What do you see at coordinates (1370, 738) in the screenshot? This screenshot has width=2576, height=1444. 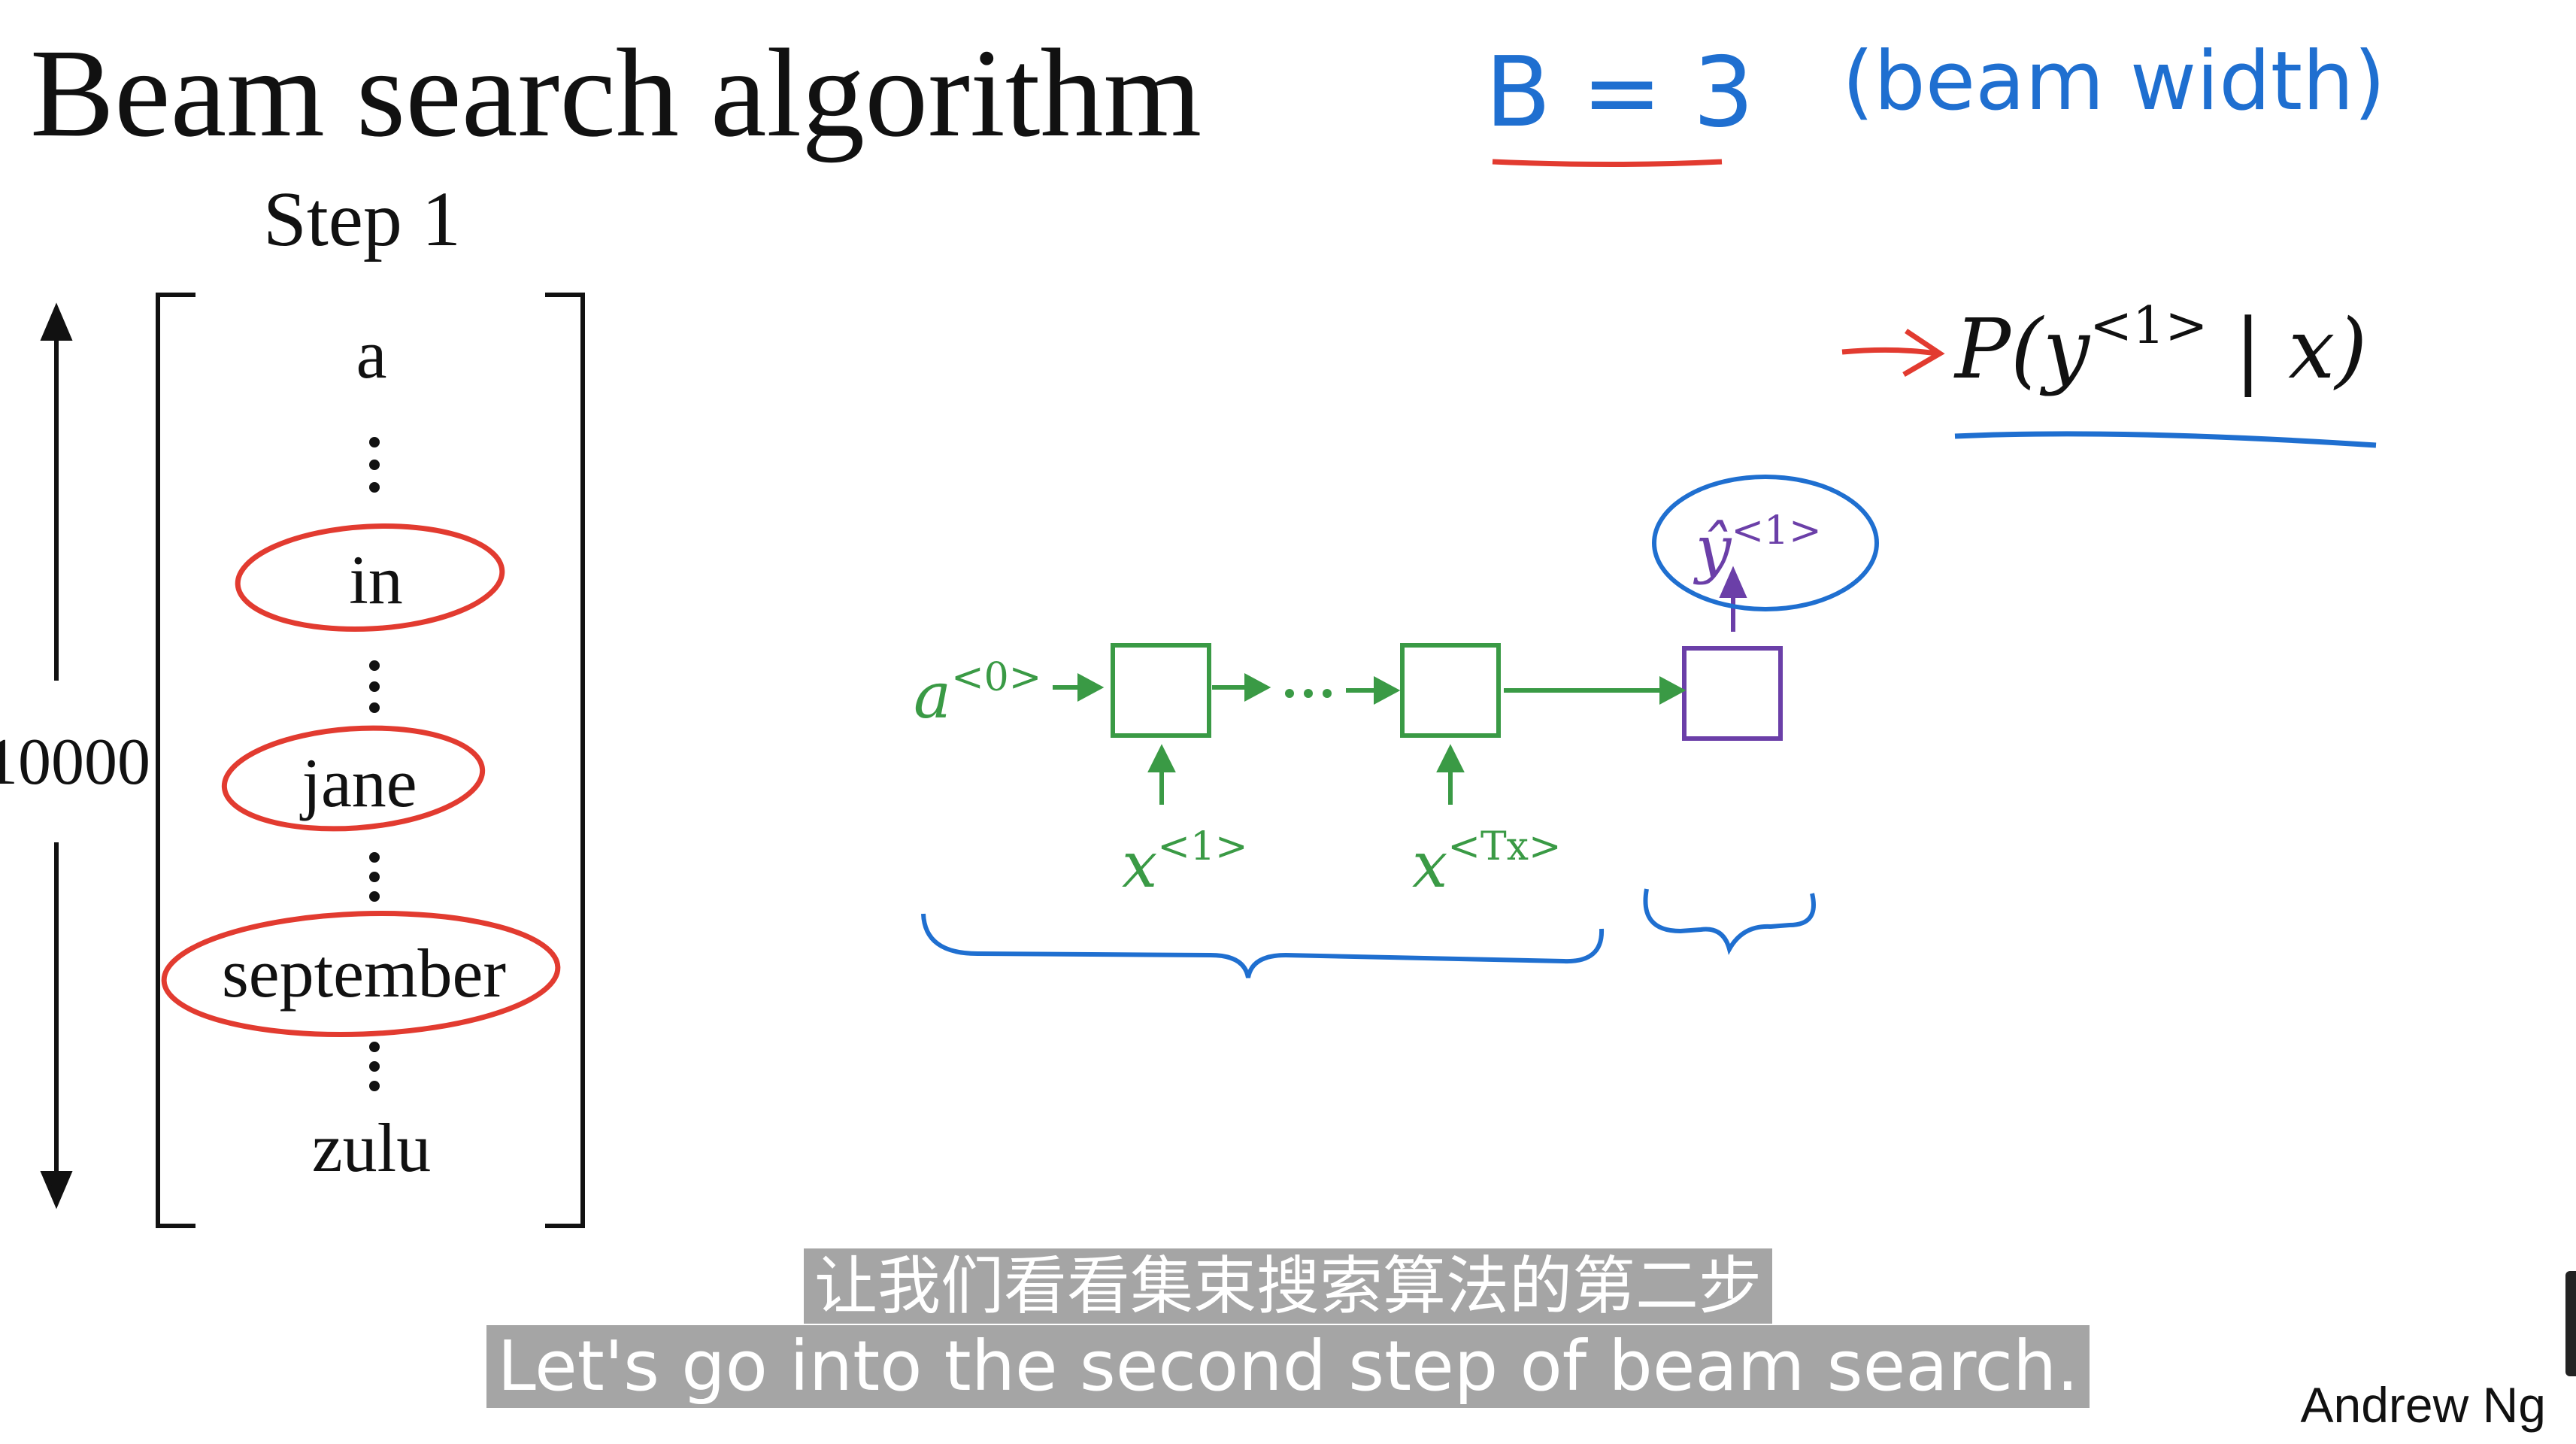 I see `rnn-arrows` at bounding box center [1370, 738].